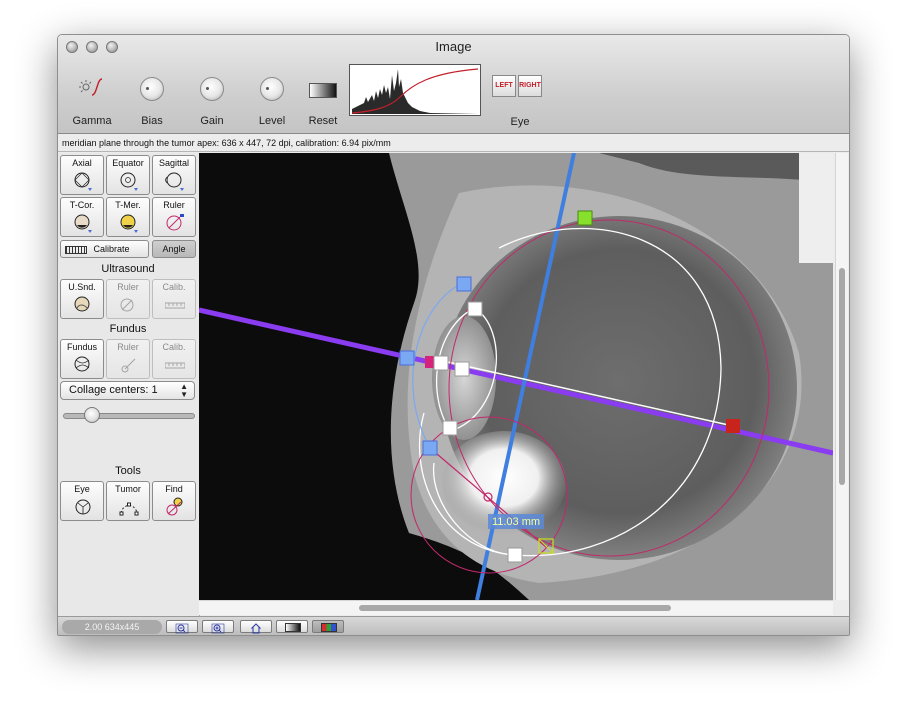  Describe the element at coordinates (174, 287) in the screenshot. I see `ultrasound-calib-label: Calib.` at that location.